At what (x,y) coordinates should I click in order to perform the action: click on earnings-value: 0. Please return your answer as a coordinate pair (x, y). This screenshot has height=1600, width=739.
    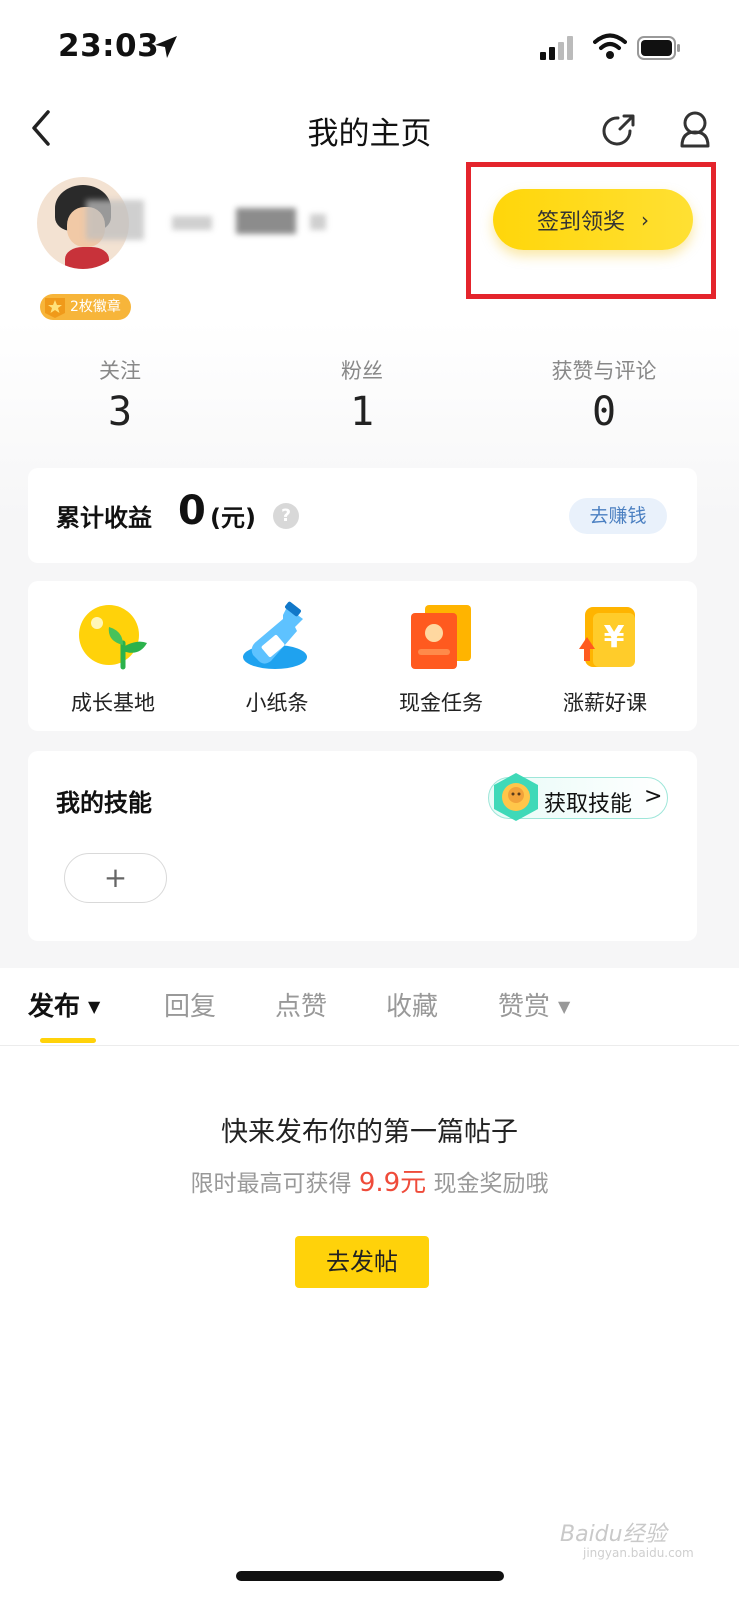
    Looking at the image, I should click on (192, 511).